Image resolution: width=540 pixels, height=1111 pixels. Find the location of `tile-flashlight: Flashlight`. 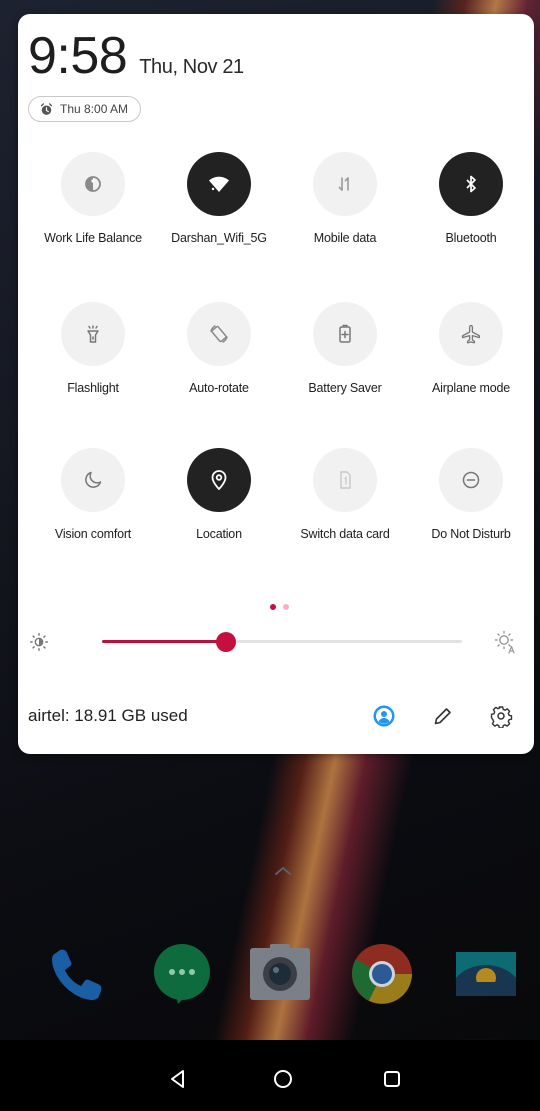

tile-flashlight: Flashlight is located at coordinates (93, 352).